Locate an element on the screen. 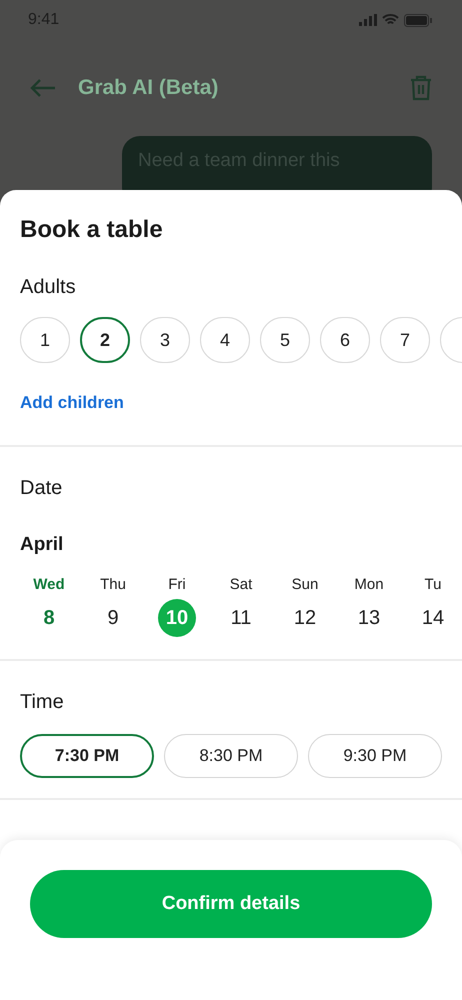 This screenshot has height=1000, width=462. weekday-label: Fri is located at coordinates (177, 584).